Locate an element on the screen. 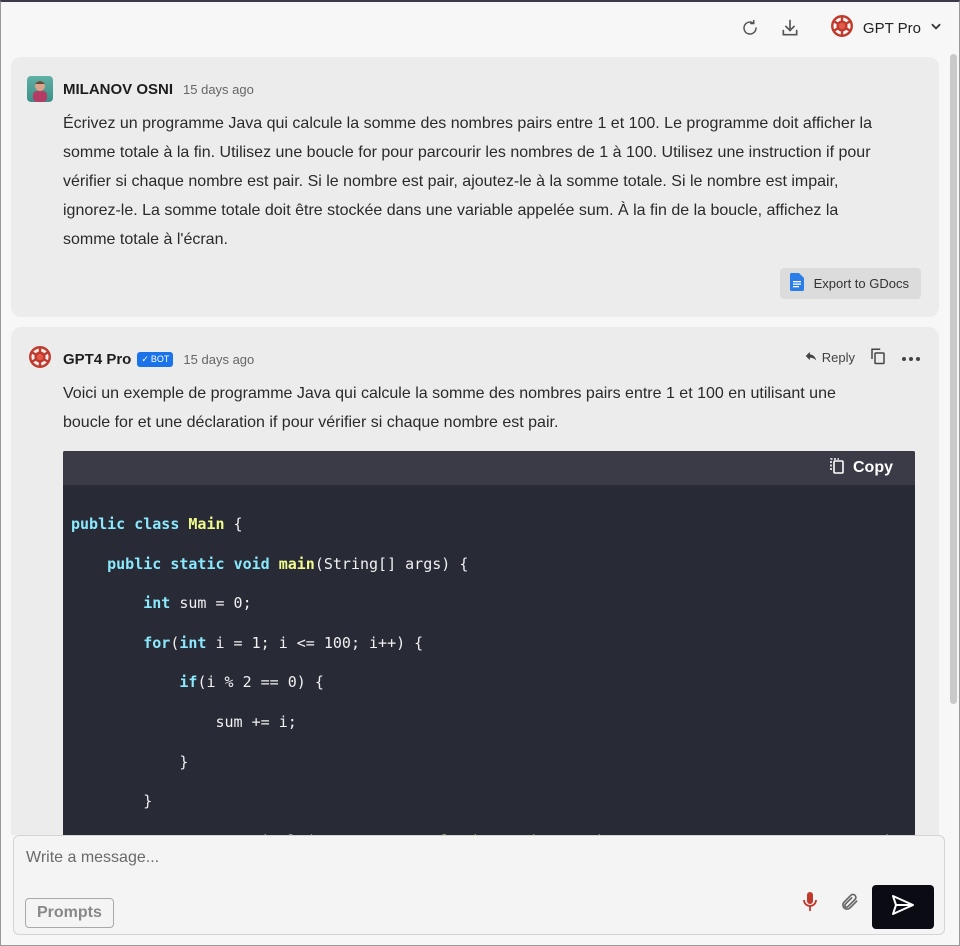  message-composer: Prompts is located at coordinates (479, 885).